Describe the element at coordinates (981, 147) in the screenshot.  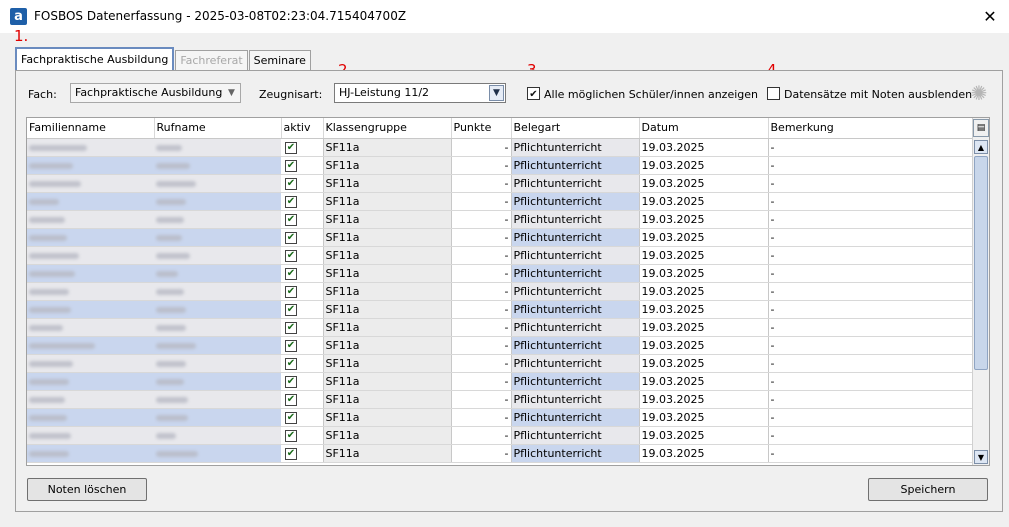
I see `scroll-up-button: ▲` at that location.